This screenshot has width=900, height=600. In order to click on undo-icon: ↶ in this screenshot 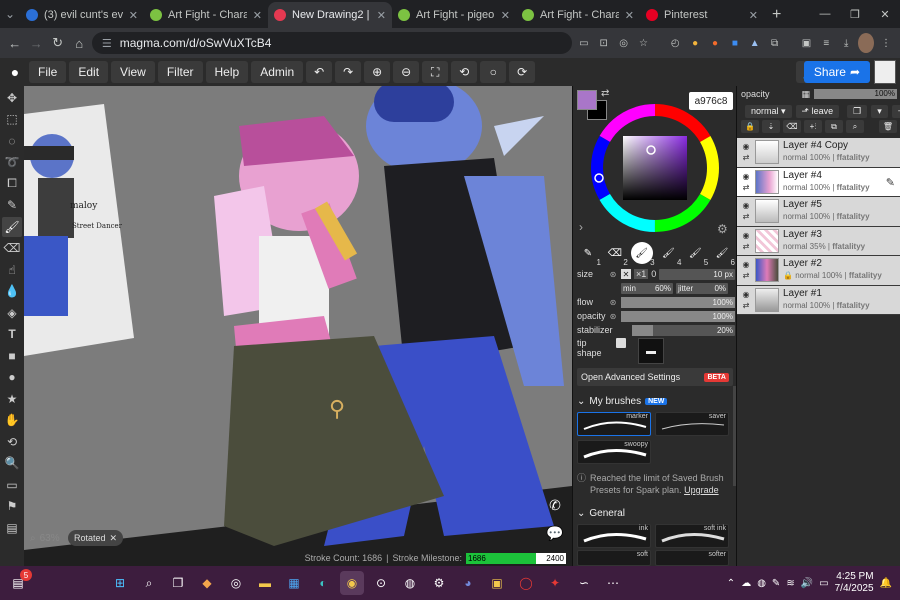, I will do `click(319, 72)`.